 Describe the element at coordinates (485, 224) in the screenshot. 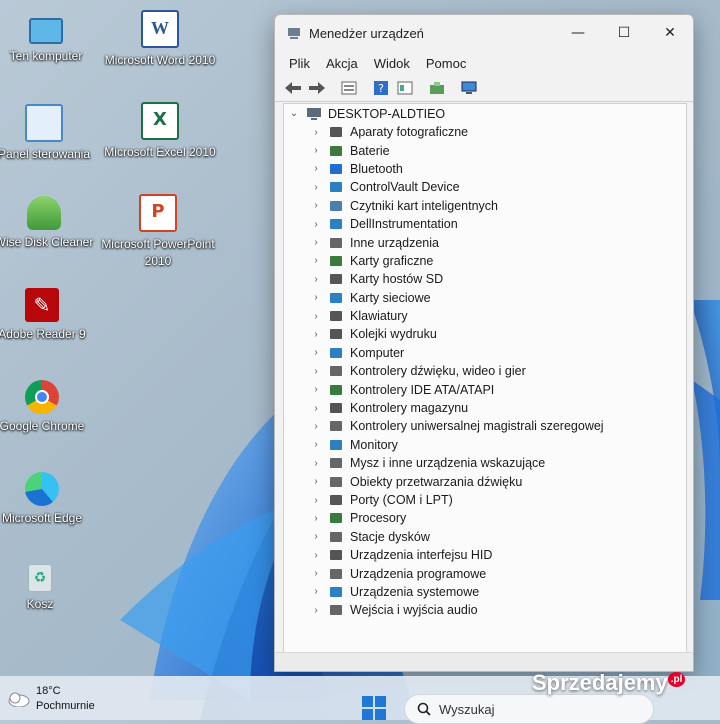

I see `tree-node: › DellInstrumentation` at that location.